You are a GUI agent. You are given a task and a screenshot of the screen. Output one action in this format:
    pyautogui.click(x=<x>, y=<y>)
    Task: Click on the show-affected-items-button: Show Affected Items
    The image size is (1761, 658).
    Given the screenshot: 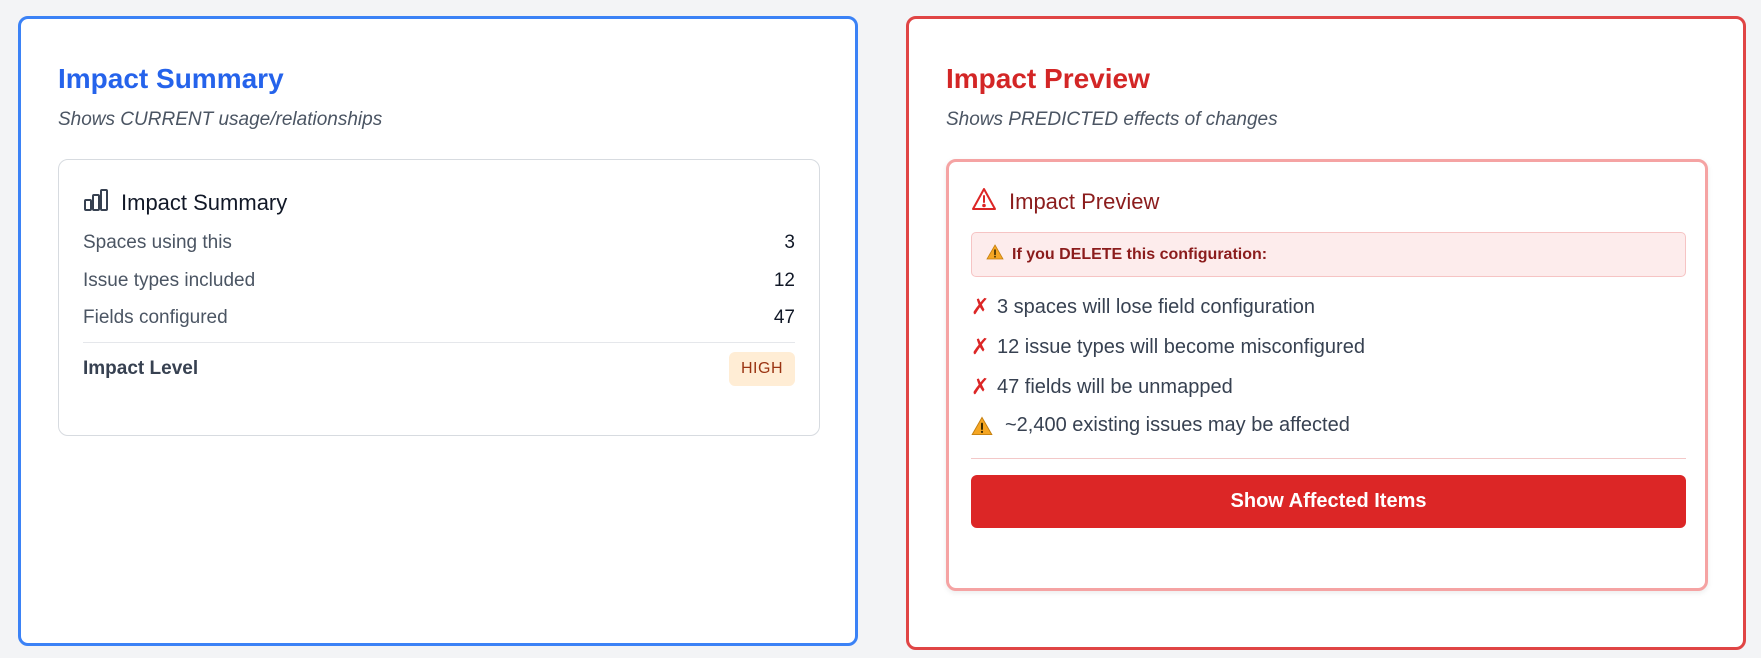 What is the action you would take?
    pyautogui.click(x=1328, y=501)
    